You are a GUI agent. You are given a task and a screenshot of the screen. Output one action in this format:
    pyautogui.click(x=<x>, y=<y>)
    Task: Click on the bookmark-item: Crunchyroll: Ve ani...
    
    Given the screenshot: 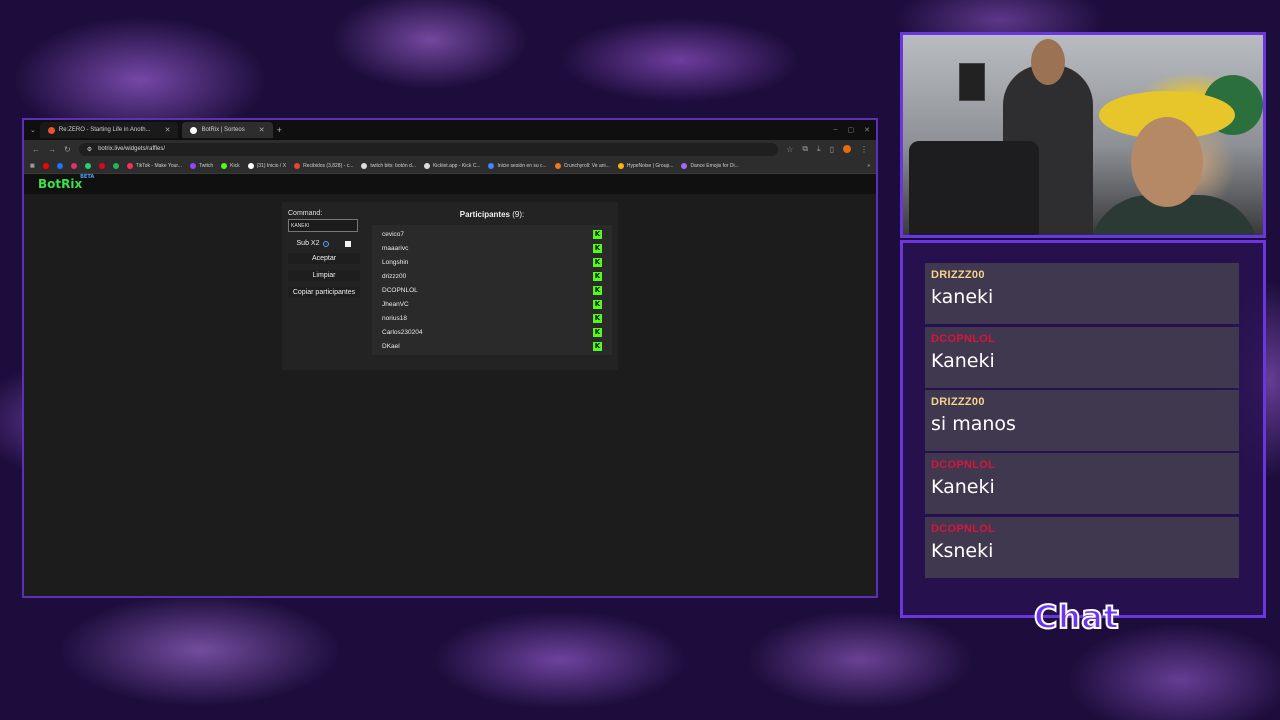 What is the action you would take?
    pyautogui.click(x=582, y=165)
    